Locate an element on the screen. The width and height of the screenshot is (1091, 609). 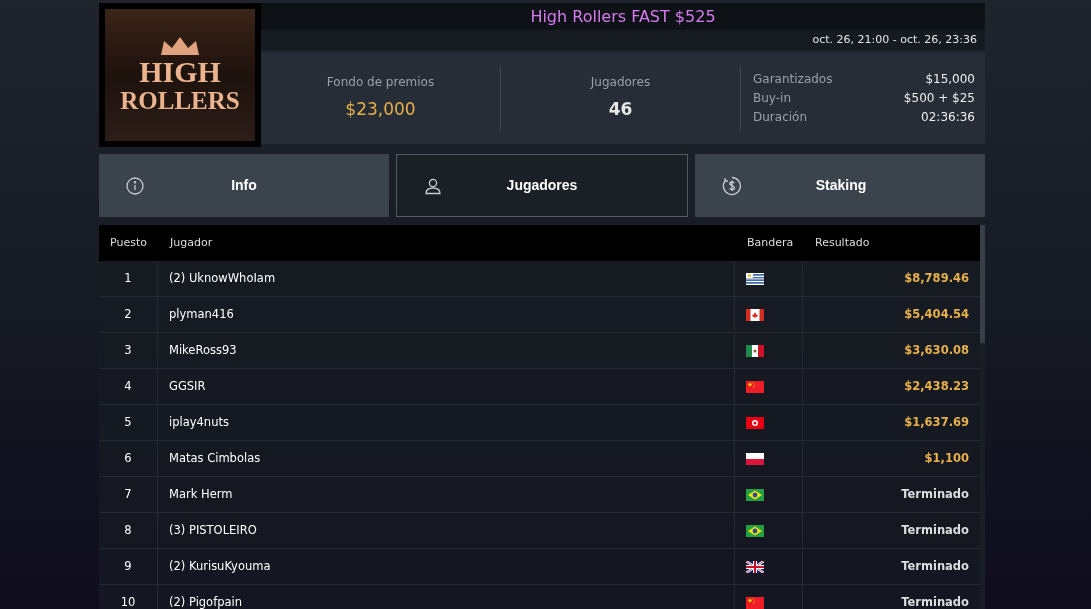
result-cell: Terminado is located at coordinates (935, 601).